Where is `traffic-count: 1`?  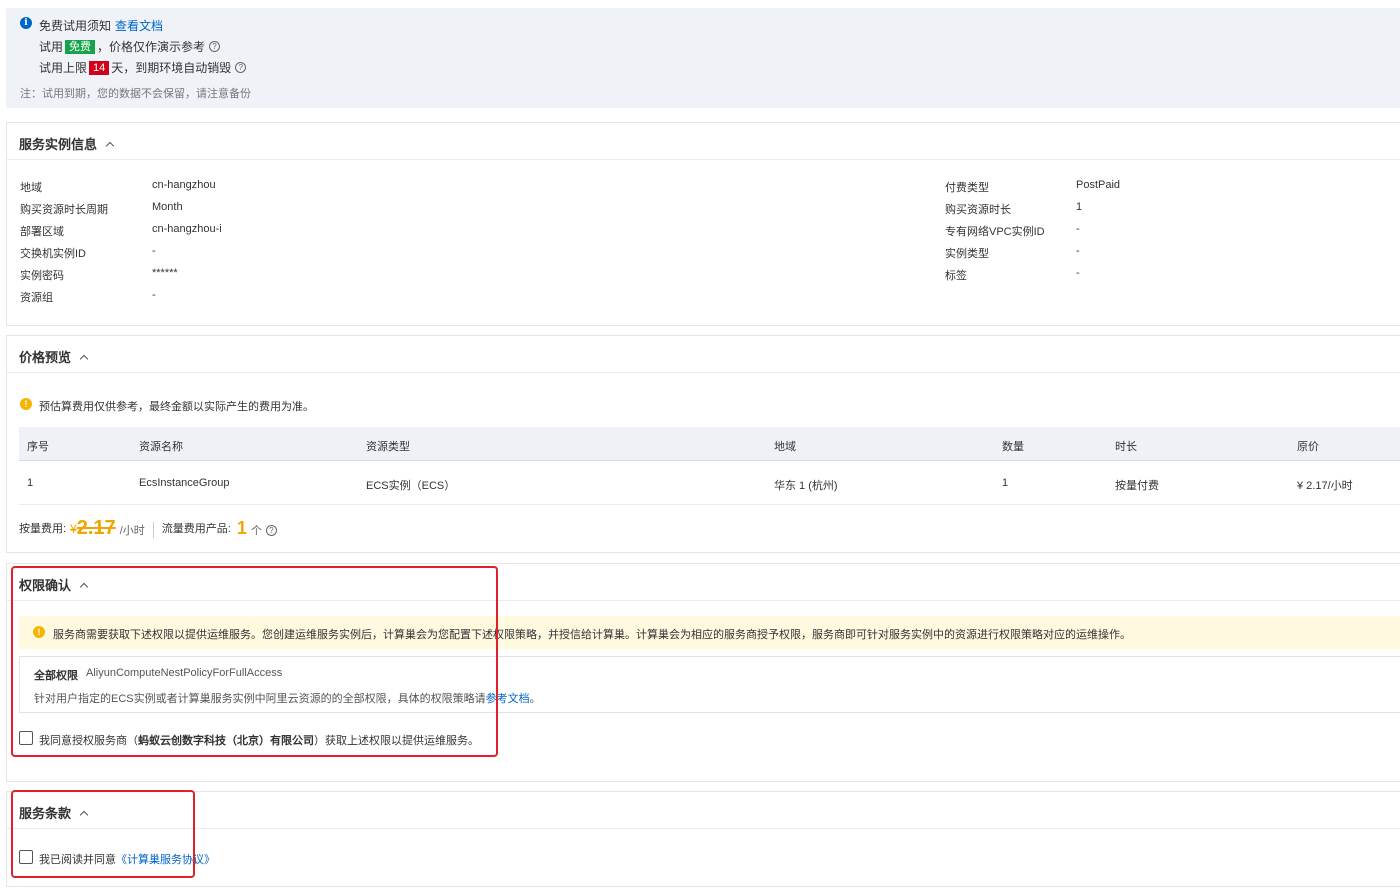
traffic-count: 1 is located at coordinates (241, 528).